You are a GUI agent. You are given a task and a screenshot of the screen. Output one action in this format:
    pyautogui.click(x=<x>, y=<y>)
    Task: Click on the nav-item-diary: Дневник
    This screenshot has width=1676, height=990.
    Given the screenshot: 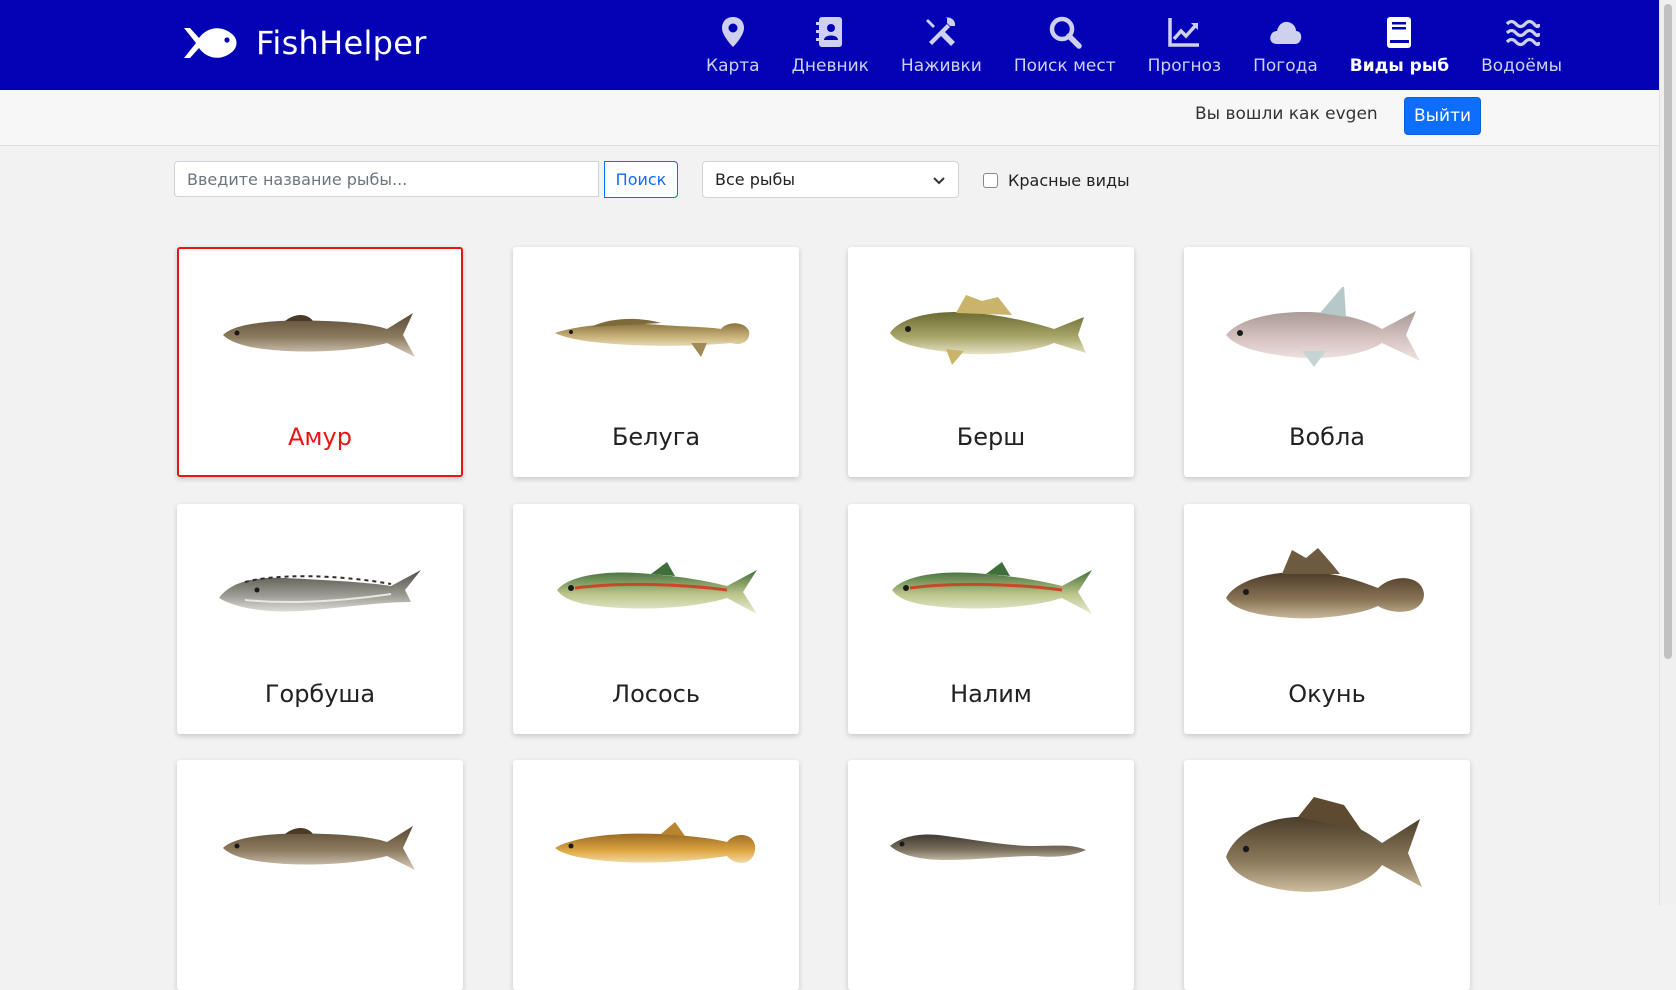 What is the action you would take?
    pyautogui.click(x=830, y=45)
    